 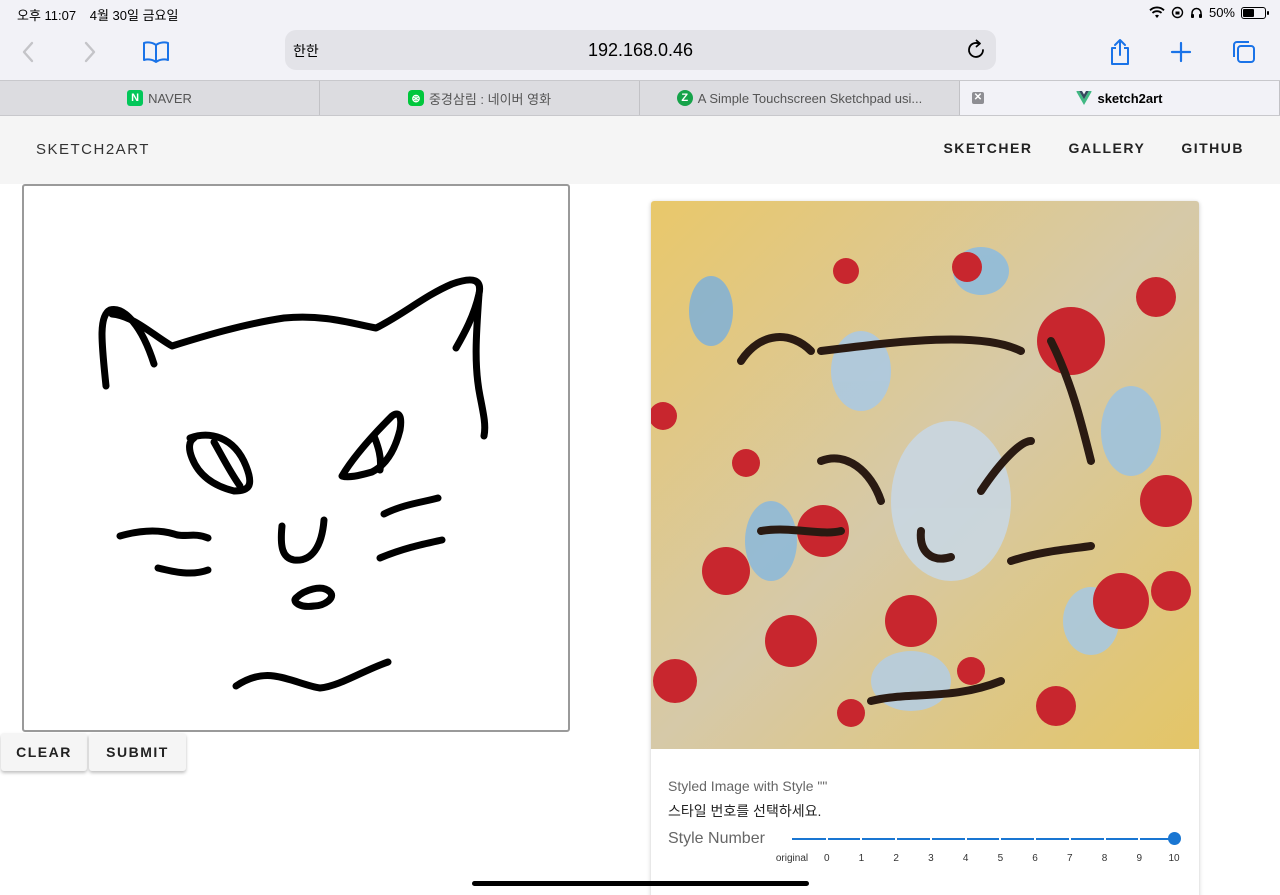 What do you see at coordinates (1244, 52) in the screenshot?
I see `tabs-overview-icon` at bounding box center [1244, 52].